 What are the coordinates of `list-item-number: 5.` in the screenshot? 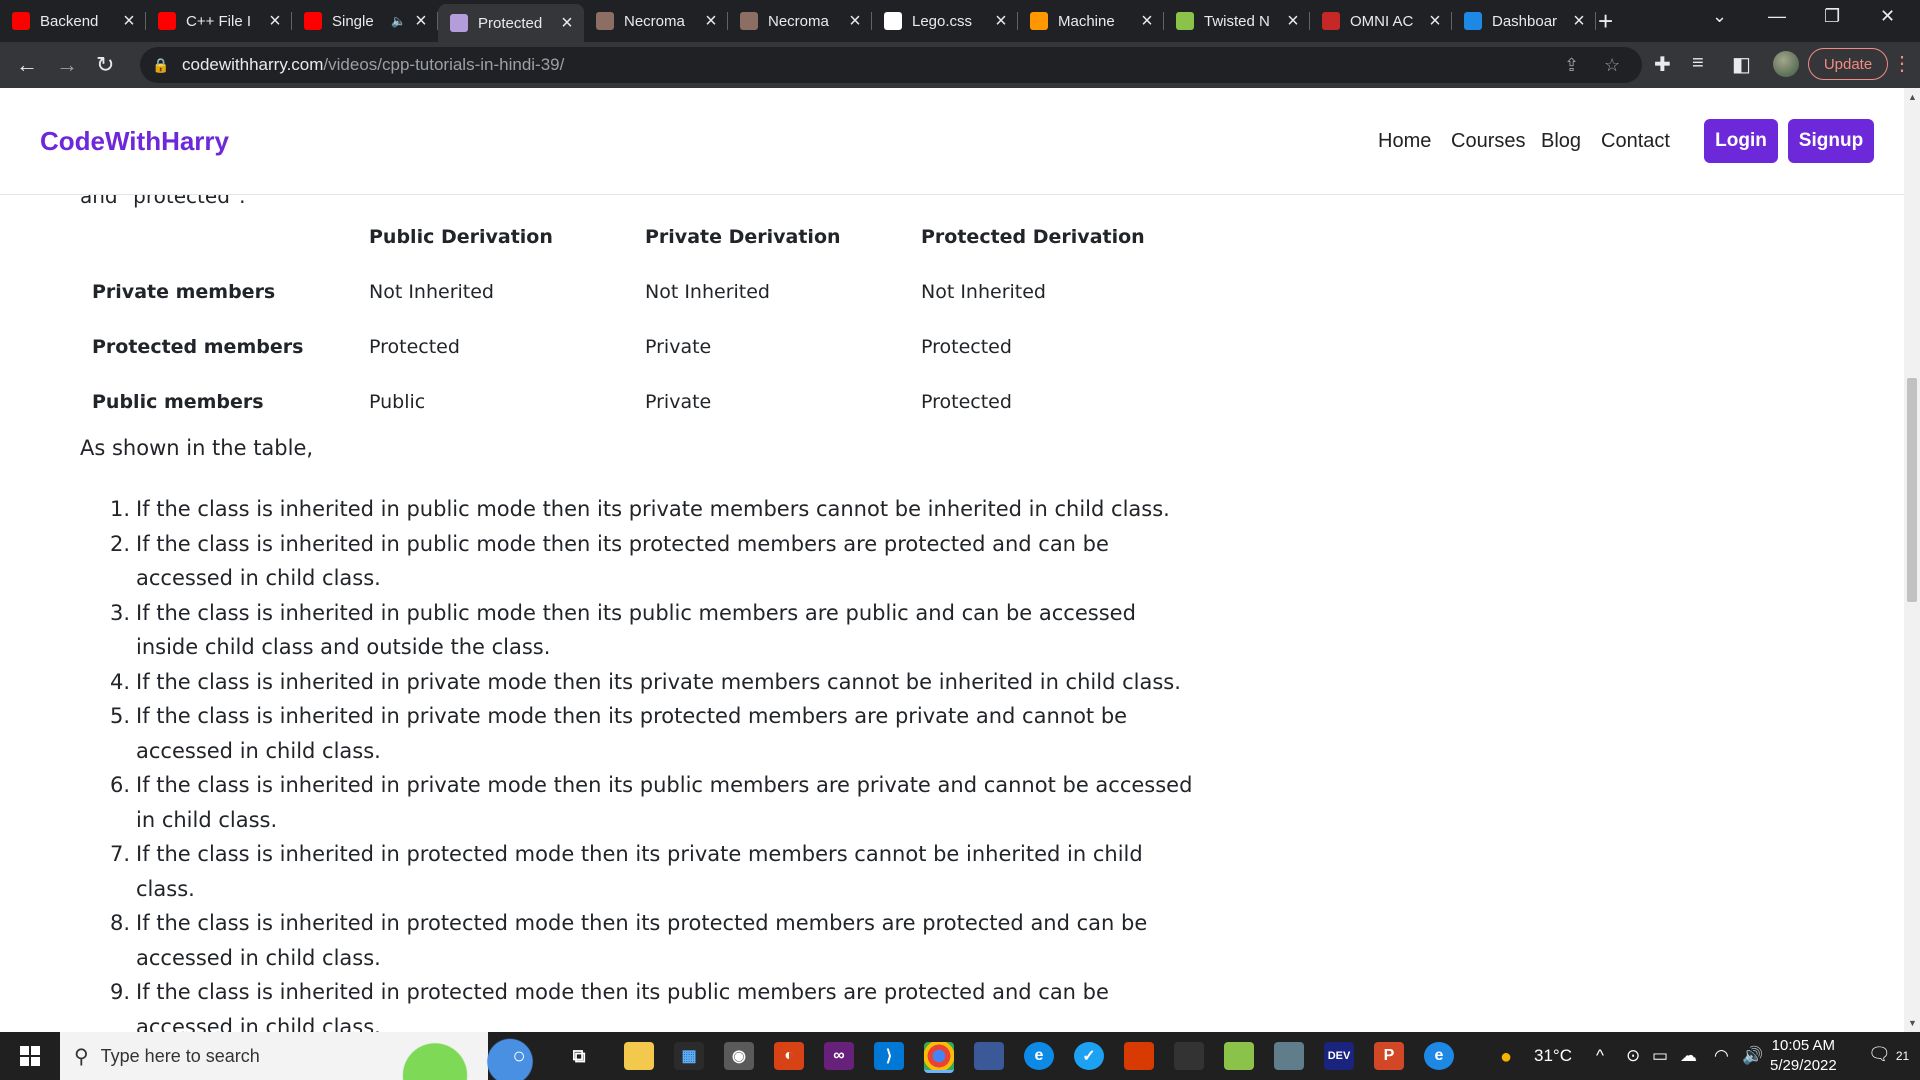 It's located at (119, 716).